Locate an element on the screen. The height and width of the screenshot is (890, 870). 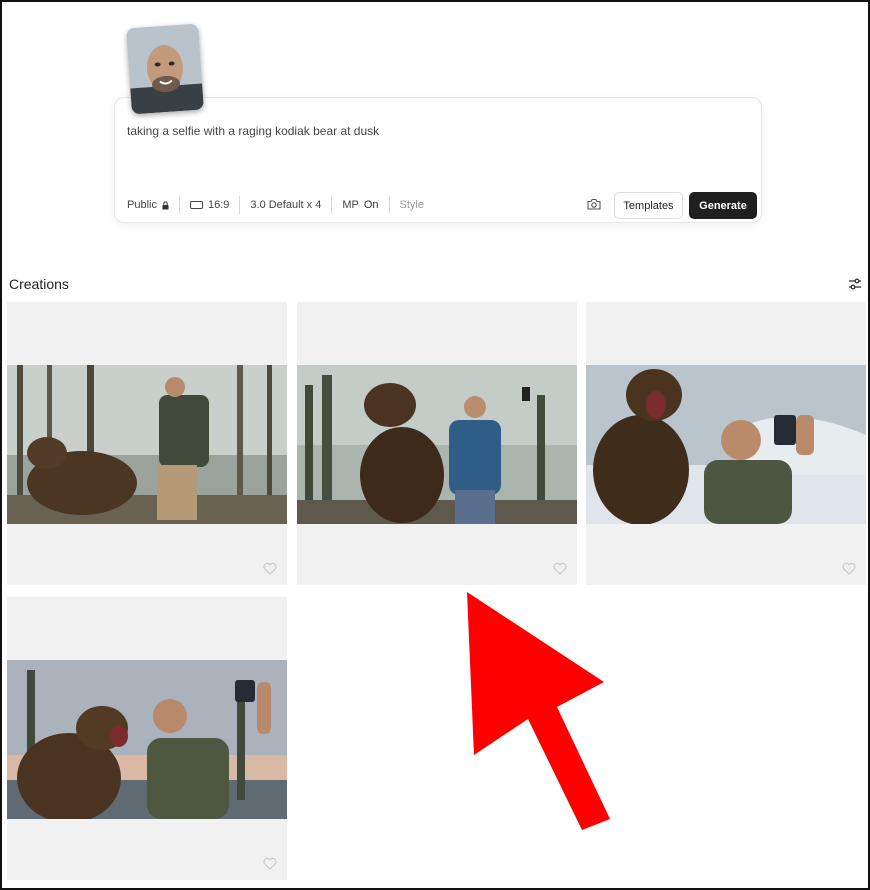
aspect-ratio-value: 16:9 is located at coordinates (218, 205).